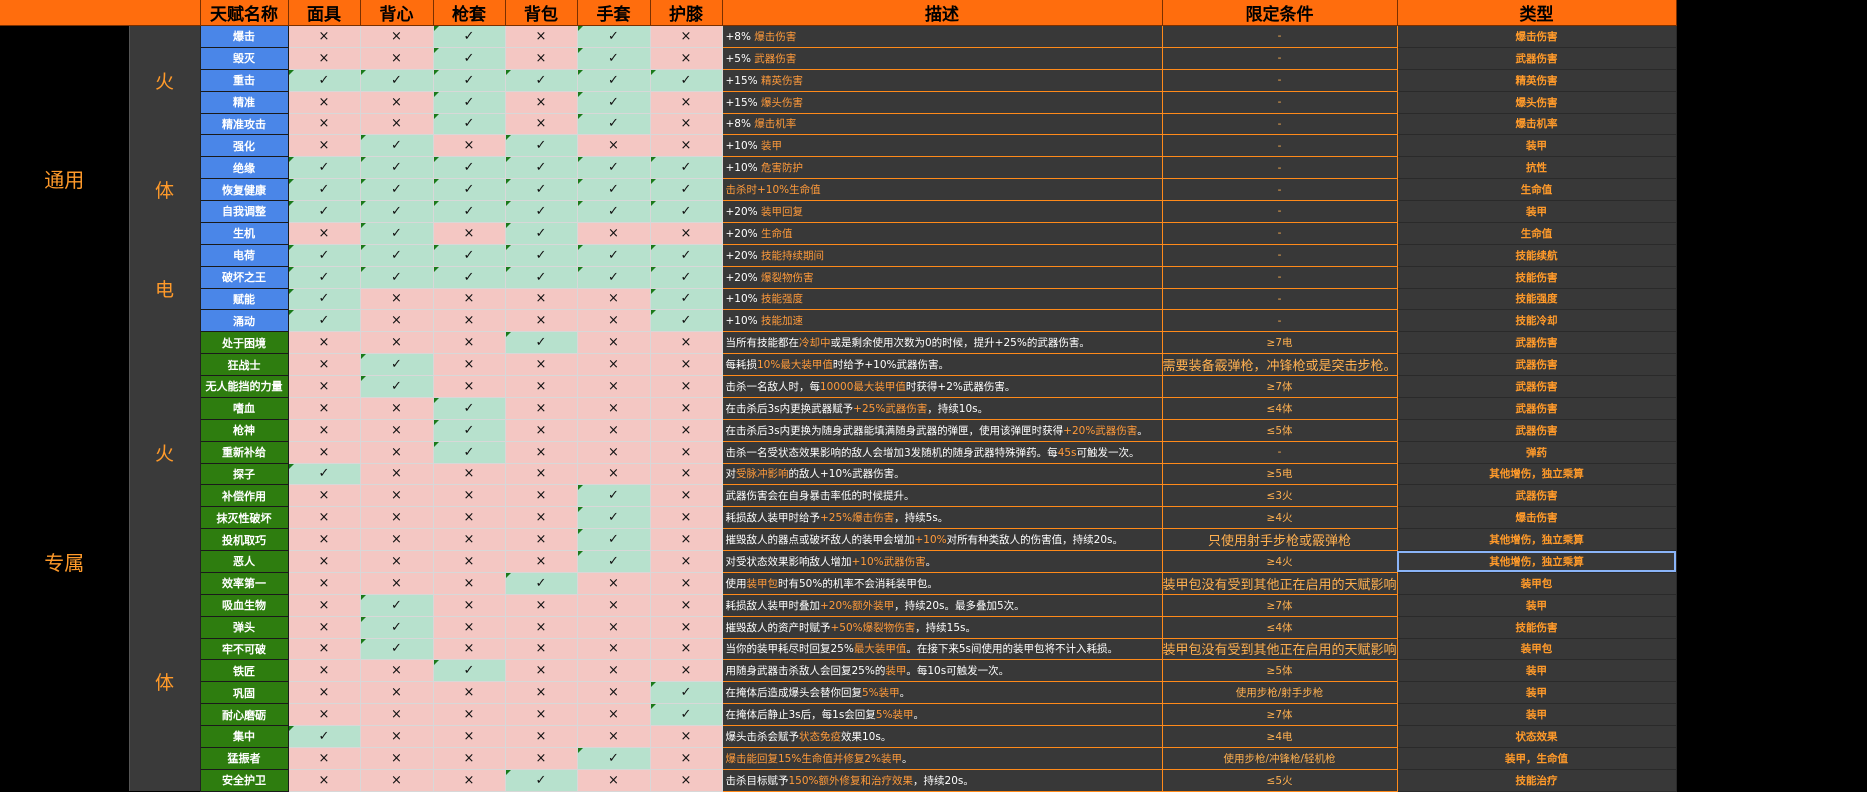  What do you see at coordinates (1279, 627) in the screenshot?
I see `restriction-condition: ≤4体` at bounding box center [1279, 627].